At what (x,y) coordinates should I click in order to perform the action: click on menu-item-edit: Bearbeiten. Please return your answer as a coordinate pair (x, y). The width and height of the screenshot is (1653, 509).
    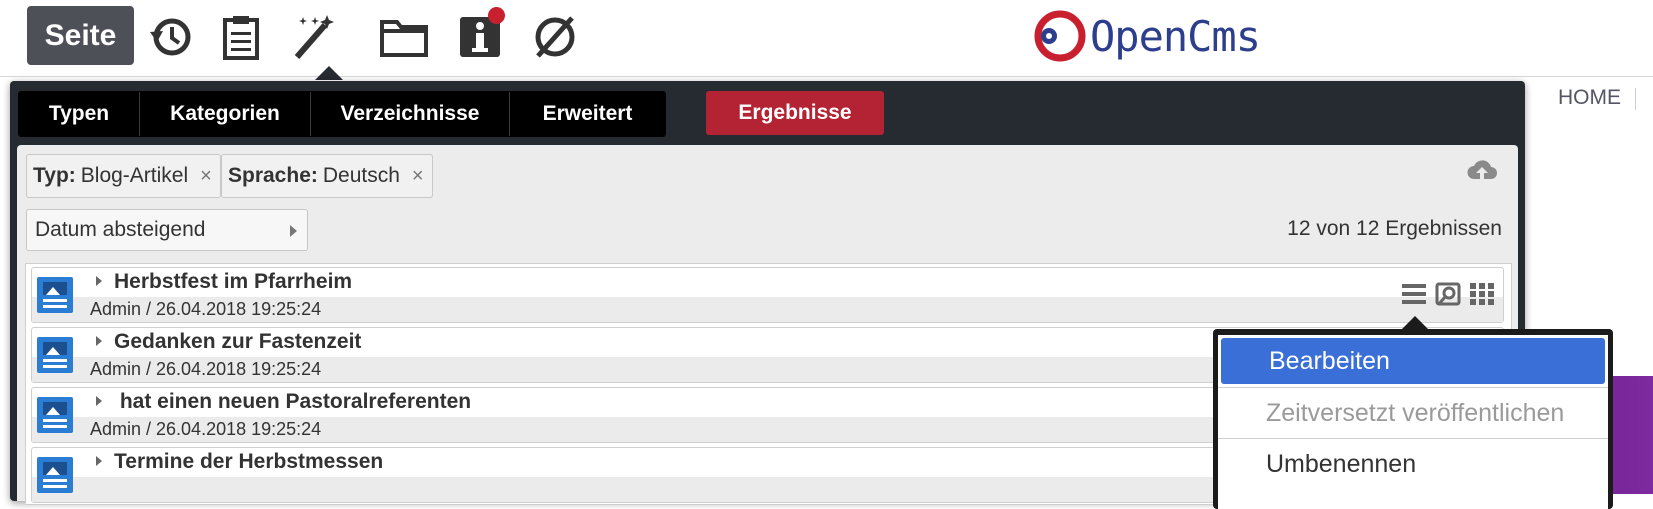
    Looking at the image, I should click on (1413, 361).